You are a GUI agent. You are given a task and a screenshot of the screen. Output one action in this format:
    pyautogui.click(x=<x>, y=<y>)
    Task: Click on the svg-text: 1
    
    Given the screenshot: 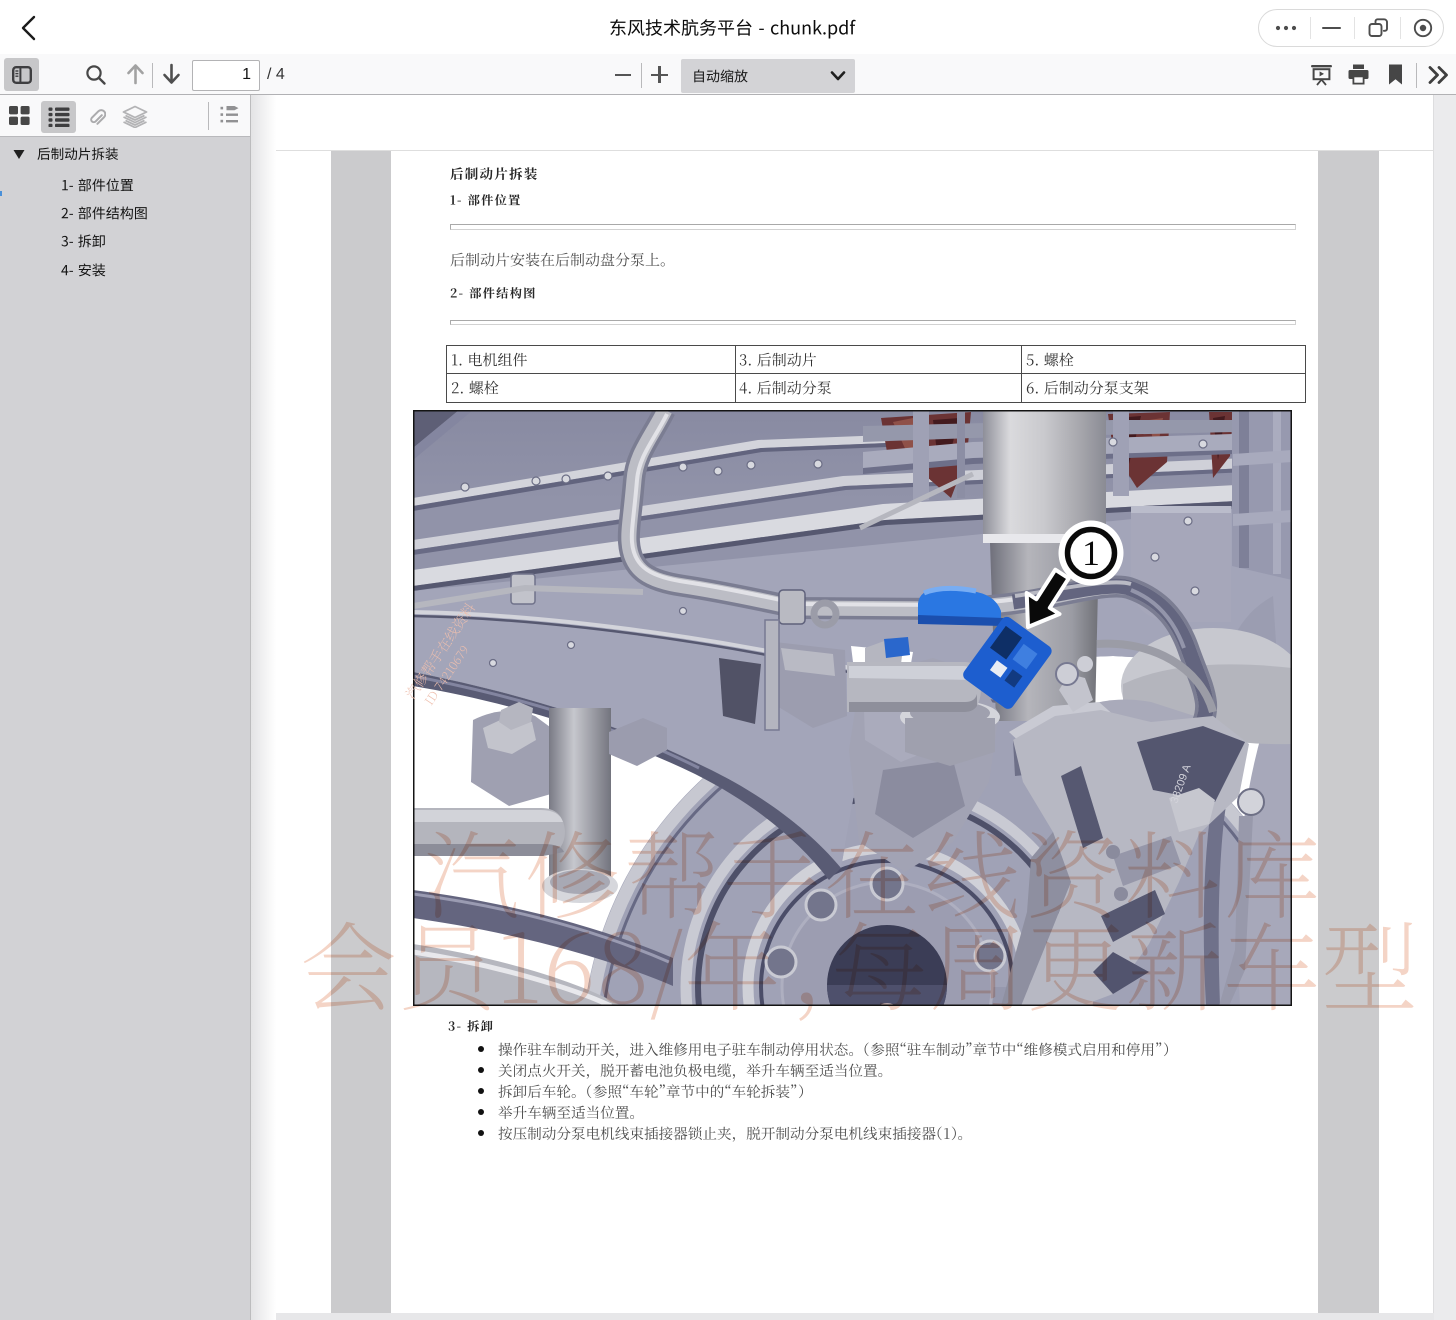 What is the action you would take?
    pyautogui.click(x=1091, y=553)
    